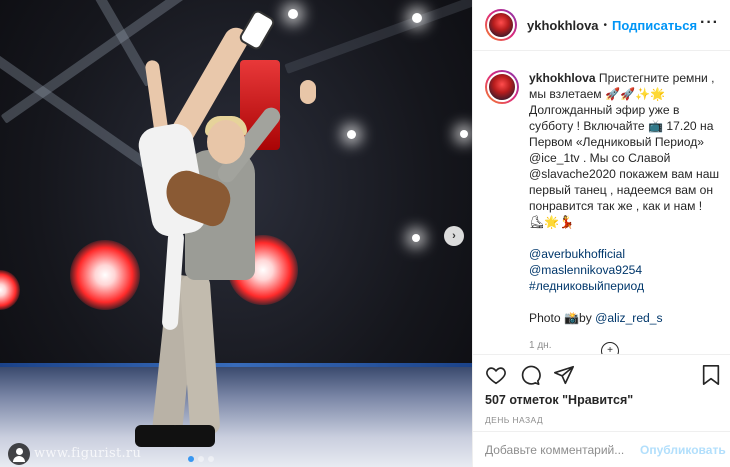  I want to click on bookmark-icon, so click(711, 375).